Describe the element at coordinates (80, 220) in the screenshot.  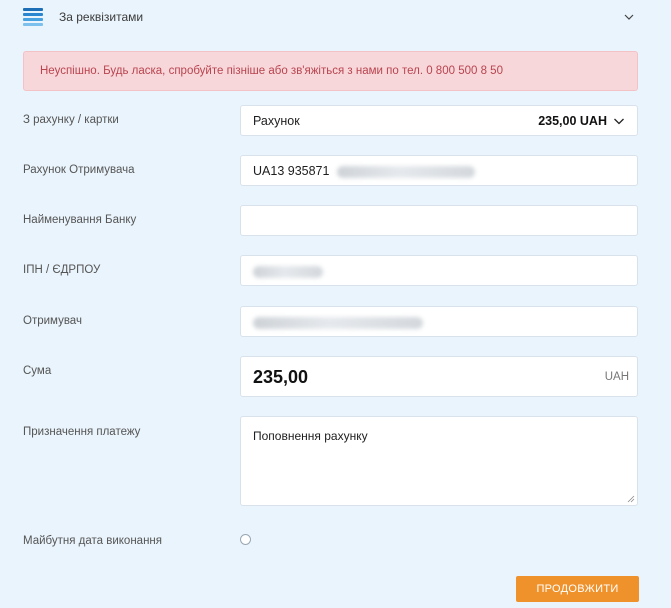
I see `bank-name-label: Найменування Банку` at that location.